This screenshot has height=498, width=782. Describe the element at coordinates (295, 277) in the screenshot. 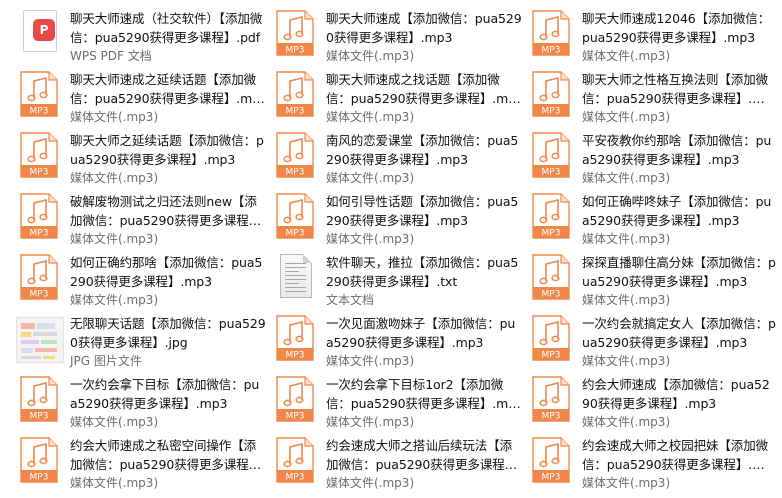

I see `txt-icon` at that location.